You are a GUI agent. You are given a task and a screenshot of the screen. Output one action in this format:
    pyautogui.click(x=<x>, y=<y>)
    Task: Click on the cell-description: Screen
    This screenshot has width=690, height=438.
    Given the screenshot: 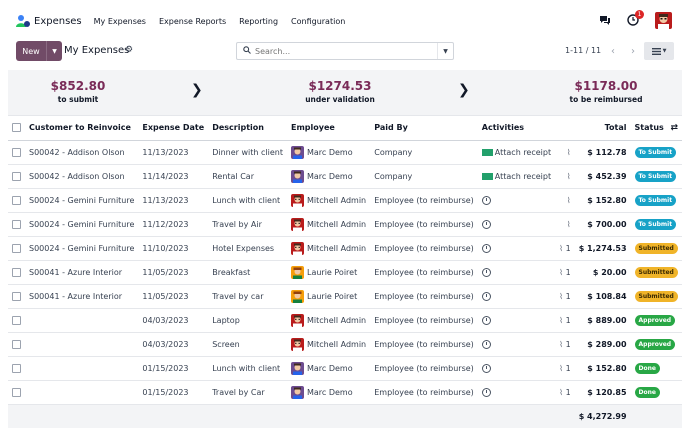 What is the action you would take?
    pyautogui.click(x=247, y=344)
    